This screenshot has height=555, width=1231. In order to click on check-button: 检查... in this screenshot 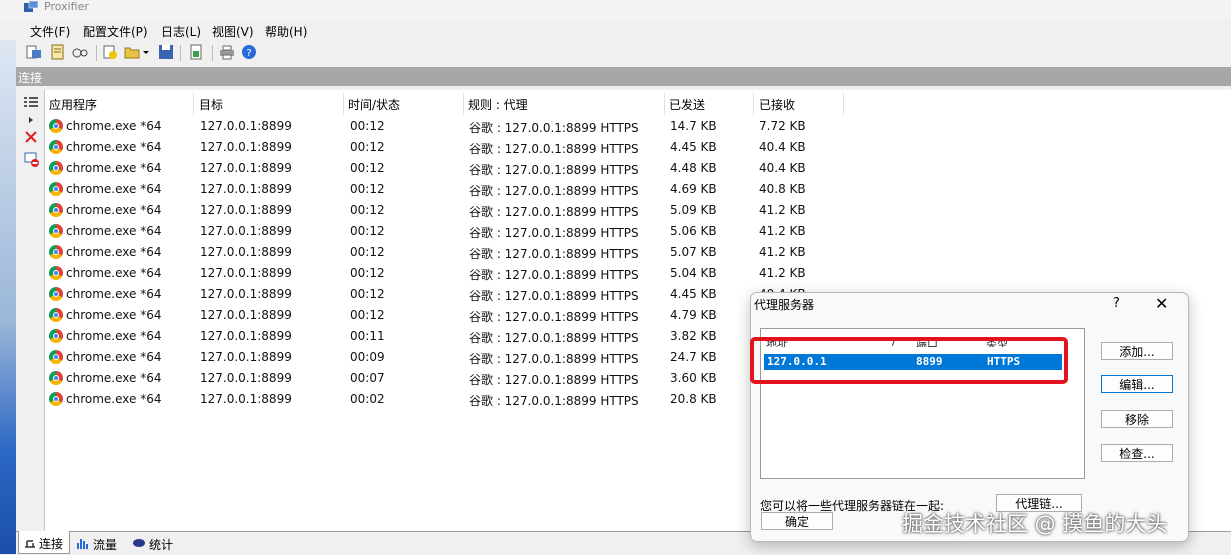, I will do `click(1137, 453)`.